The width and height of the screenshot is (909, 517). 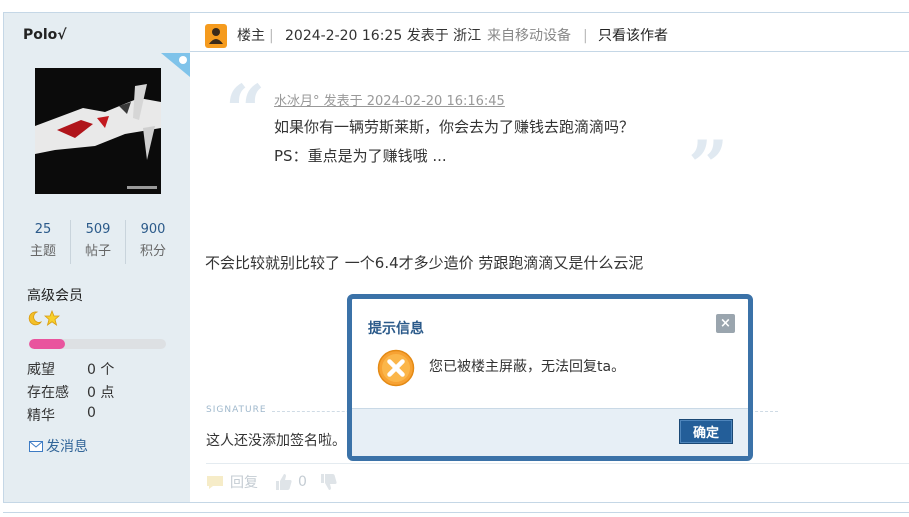 I want to click on stat-points: 900 积分, so click(x=153, y=242).